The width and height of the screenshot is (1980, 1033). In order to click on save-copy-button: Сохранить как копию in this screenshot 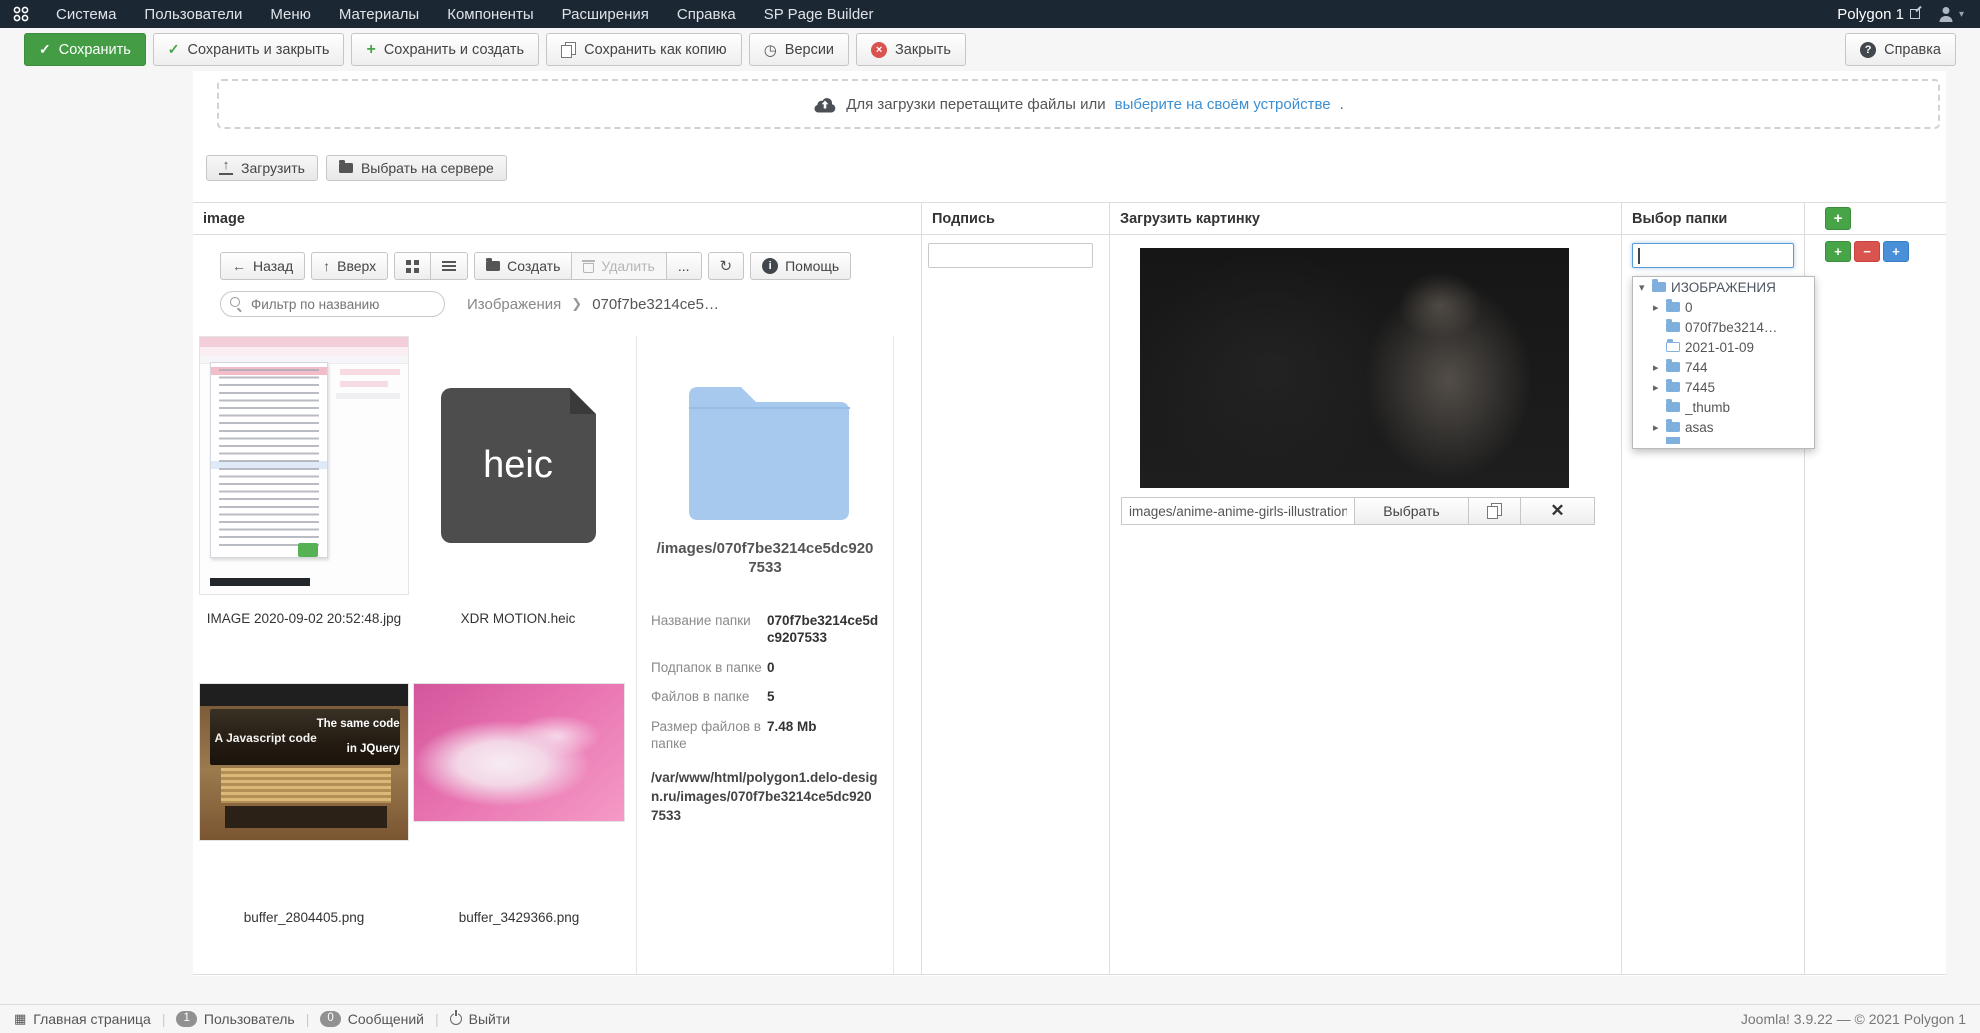, I will do `click(644, 49)`.